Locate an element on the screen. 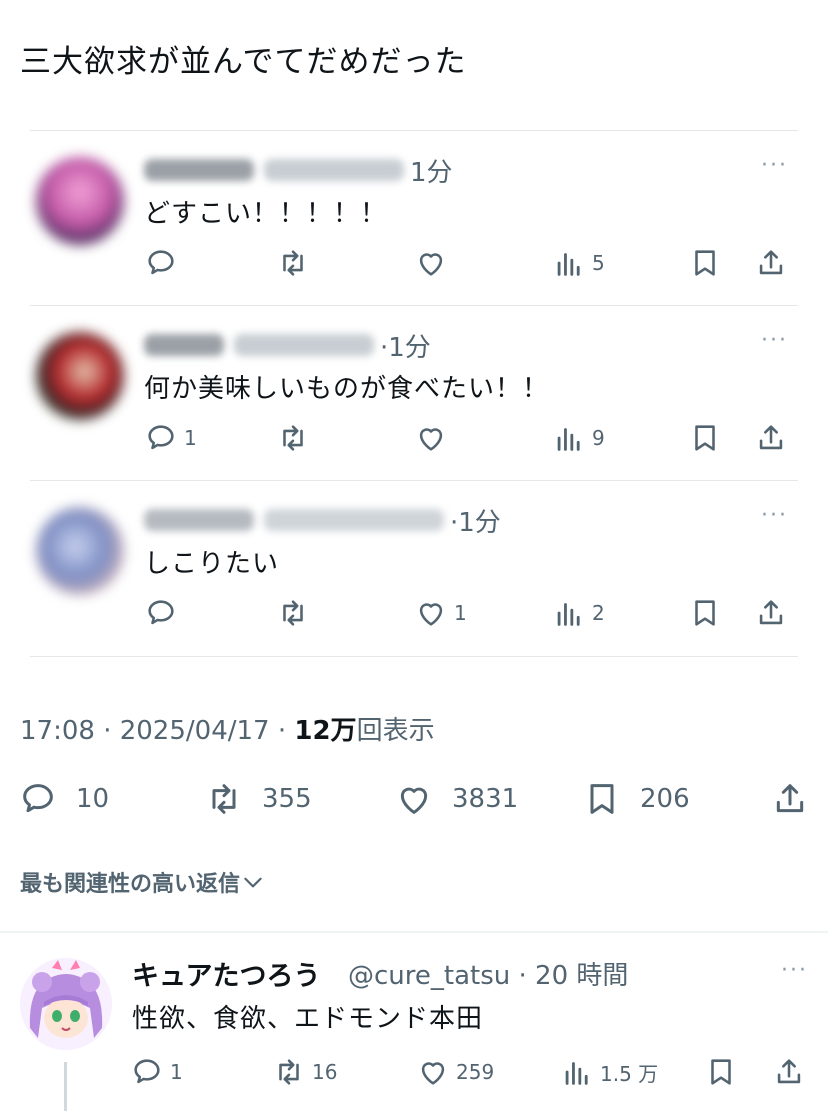 The height and width of the screenshot is (1111, 828). retweet-button: 16 is located at coordinates (304, 1072).